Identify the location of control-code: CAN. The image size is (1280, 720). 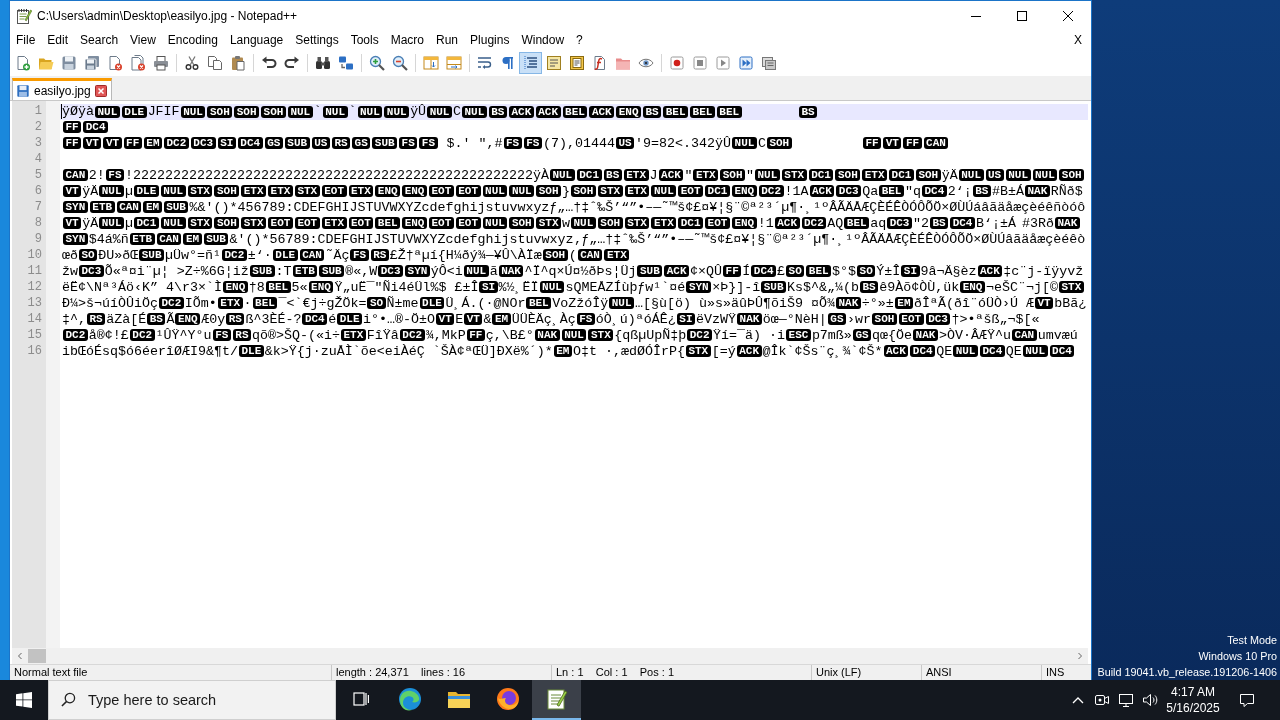
(75, 175).